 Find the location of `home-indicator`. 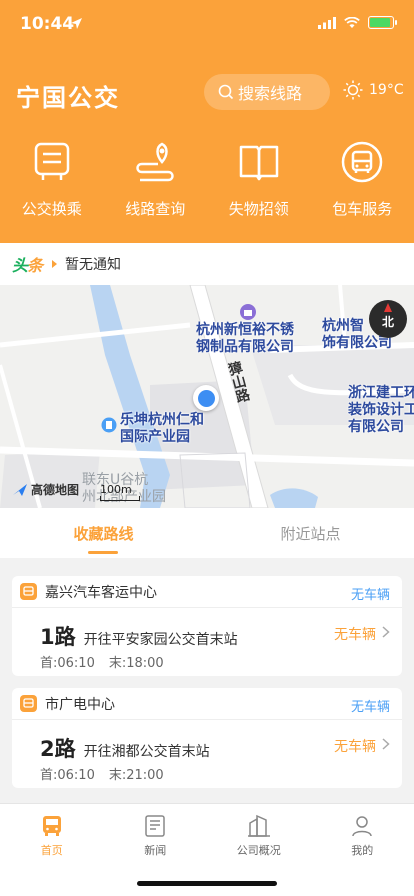

home-indicator is located at coordinates (207, 883).